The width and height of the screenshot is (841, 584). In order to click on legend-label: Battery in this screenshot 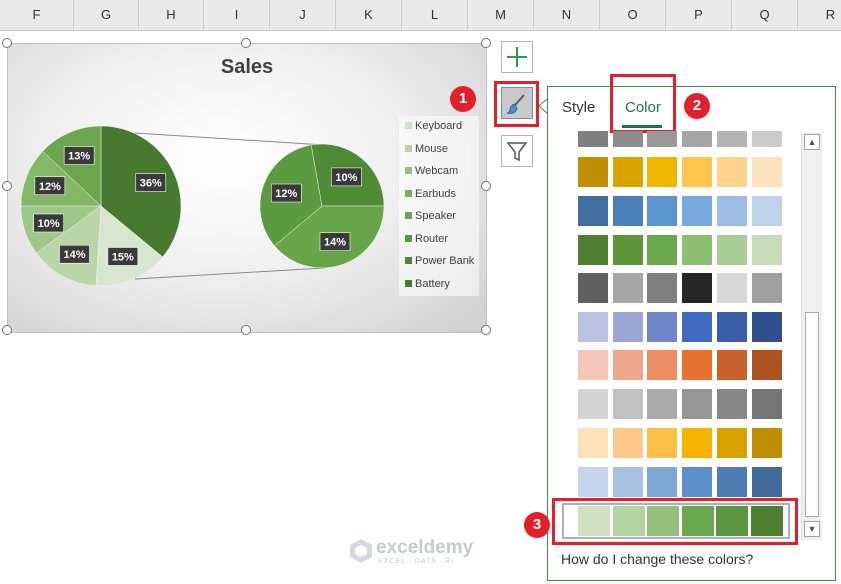, I will do `click(432, 284)`.